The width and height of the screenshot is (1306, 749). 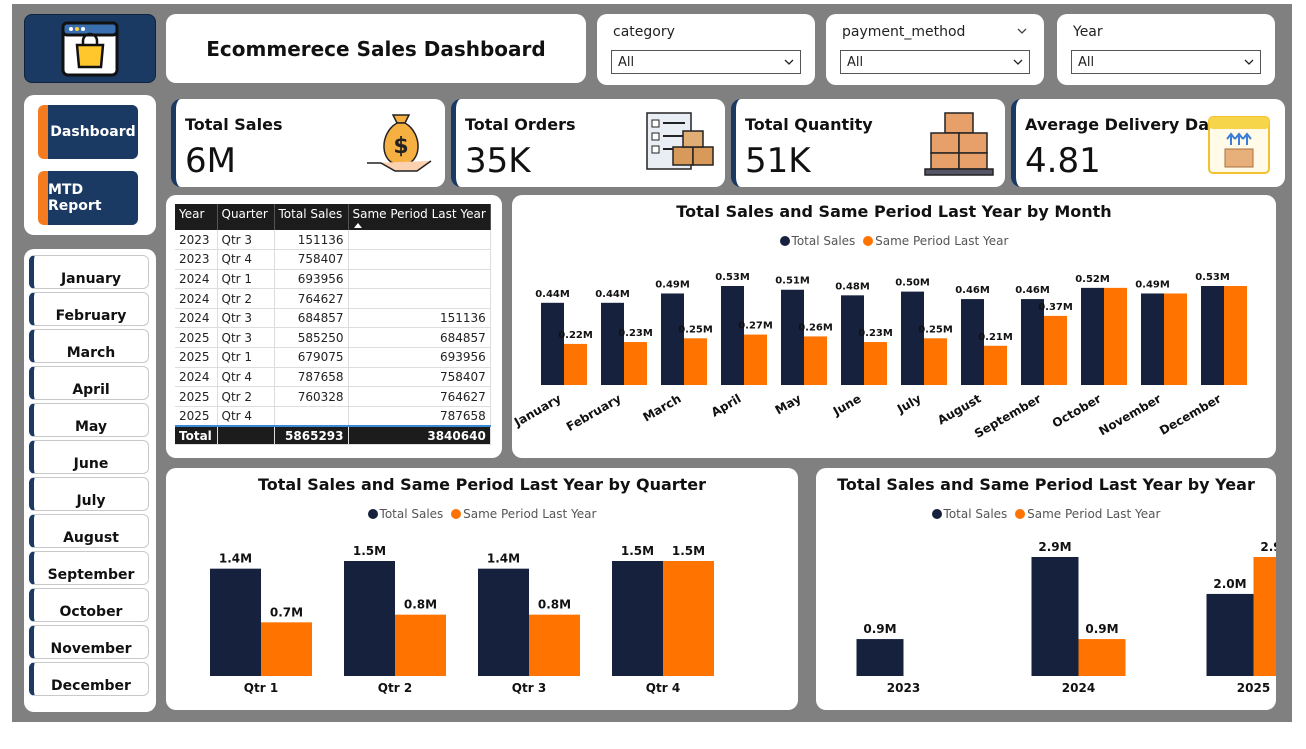 What do you see at coordinates (89, 642) in the screenshot?
I see `month-item-november: November` at bounding box center [89, 642].